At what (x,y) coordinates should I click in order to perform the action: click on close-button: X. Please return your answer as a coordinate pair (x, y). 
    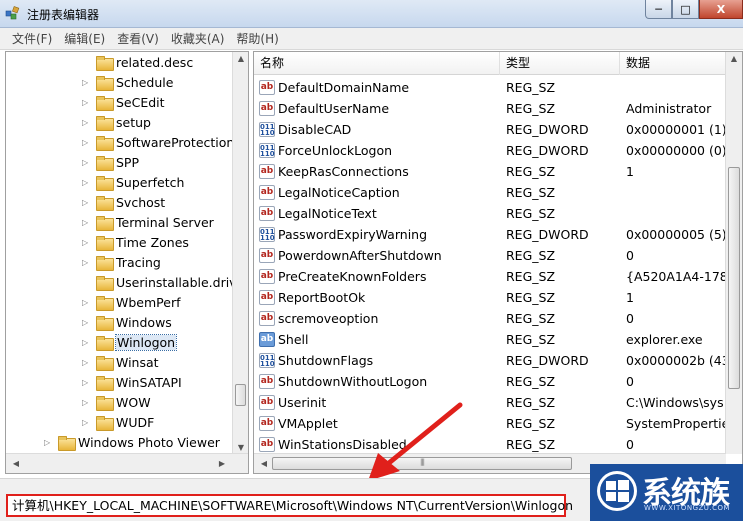
    Looking at the image, I should click on (721, 9).